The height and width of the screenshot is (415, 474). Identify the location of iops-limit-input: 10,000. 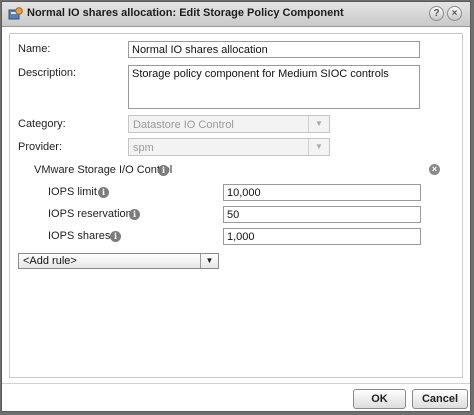
(322, 192).